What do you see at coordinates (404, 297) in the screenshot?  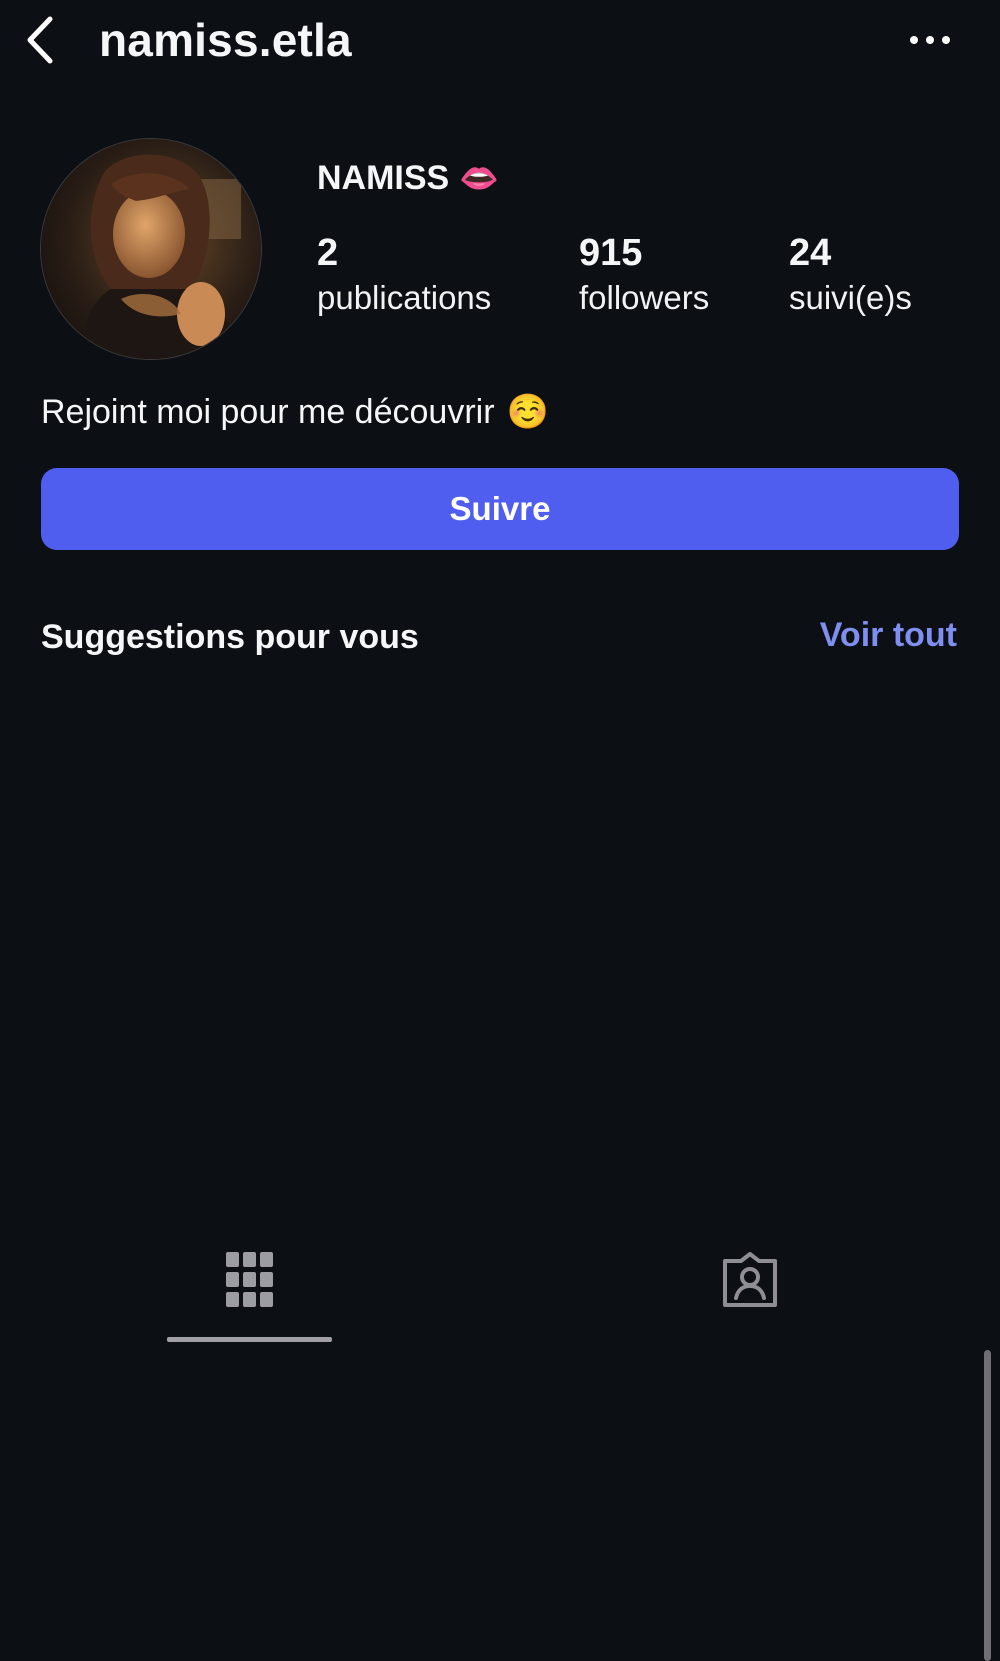 I see `stat-publications-label: publications` at bounding box center [404, 297].